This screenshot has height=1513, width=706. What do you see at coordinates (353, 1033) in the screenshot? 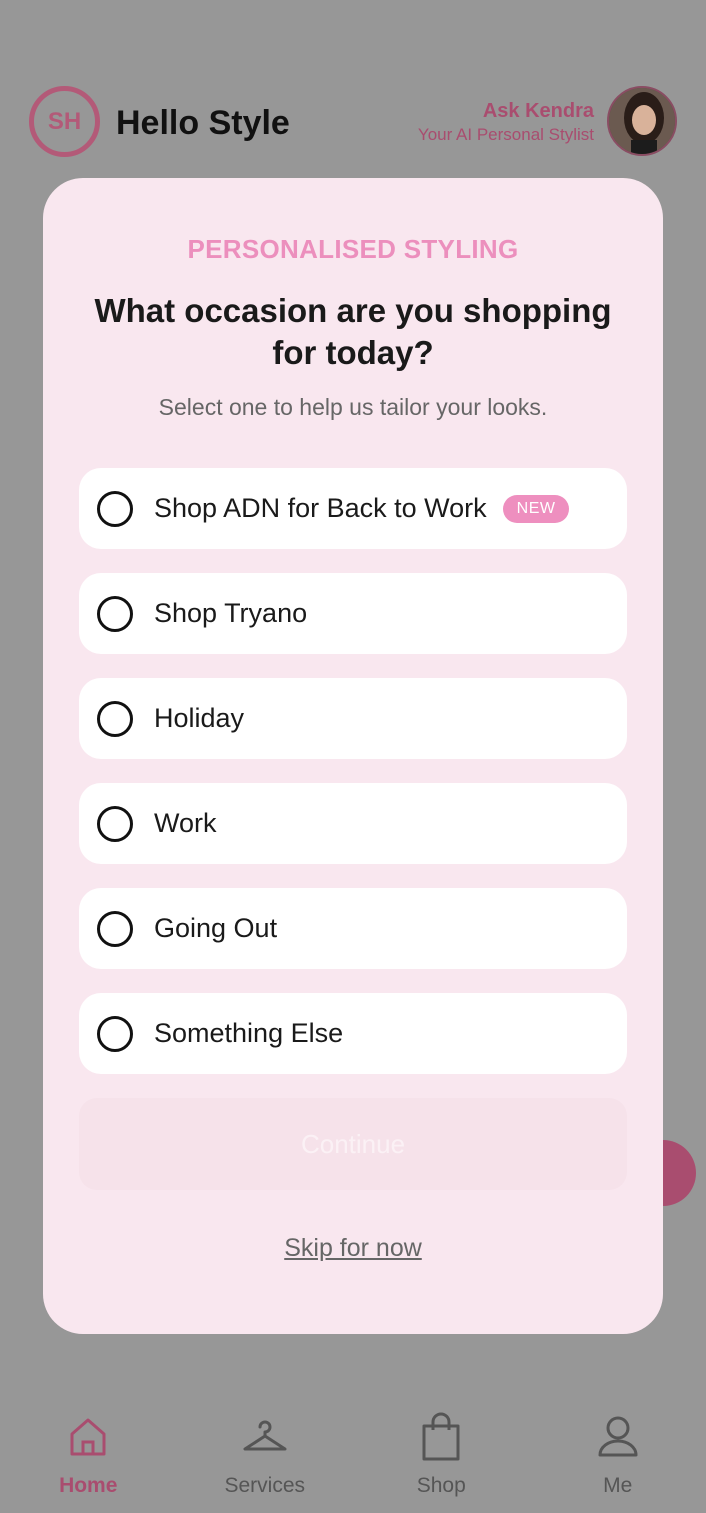
I see `option-something-else: Something Else` at bounding box center [353, 1033].